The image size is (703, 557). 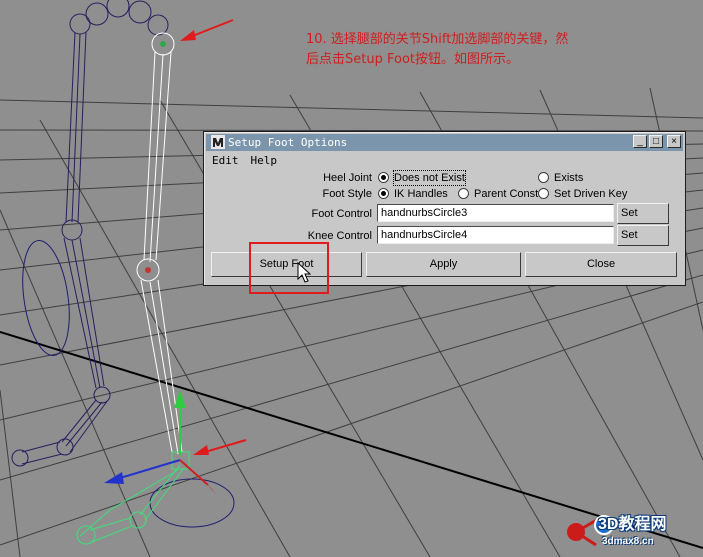 What do you see at coordinates (674, 141) in the screenshot?
I see `close-window-button: ×` at bounding box center [674, 141].